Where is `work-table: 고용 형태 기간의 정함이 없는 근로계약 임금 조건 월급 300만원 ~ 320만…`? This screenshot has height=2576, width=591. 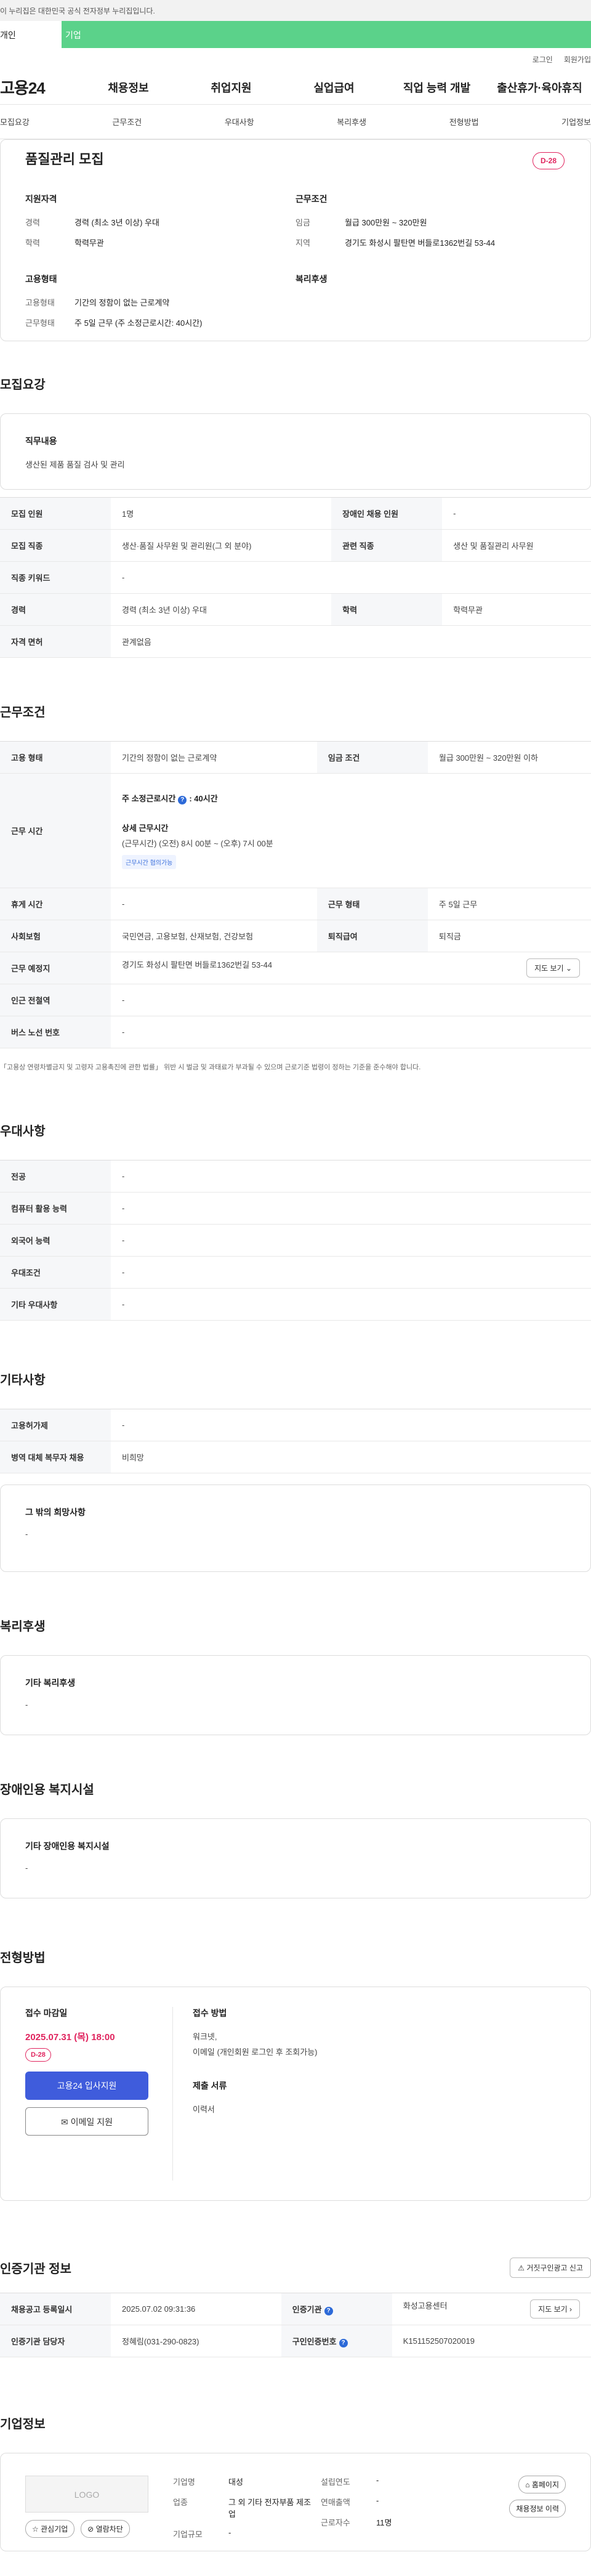 work-table: 고용 형태 기간의 정함이 없는 근로계약 임금 조건 월급 300만원 ~ 320만… is located at coordinates (295, 894).